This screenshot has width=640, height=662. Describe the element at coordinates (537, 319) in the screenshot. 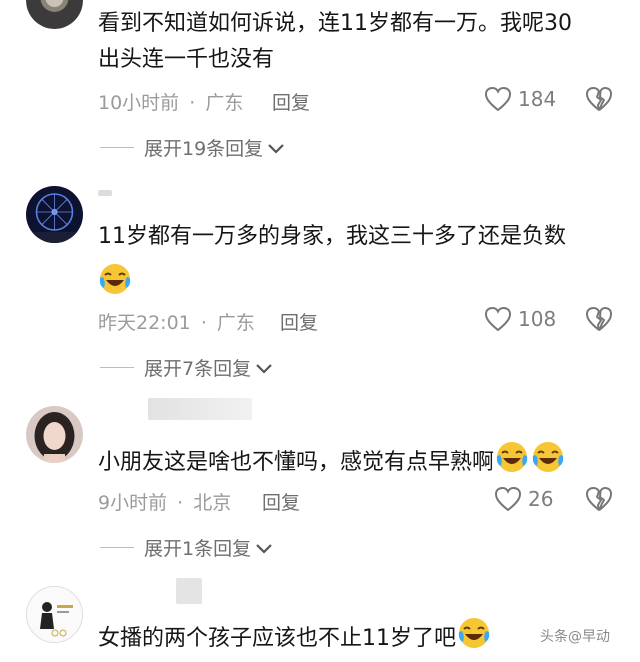

I see `like-count: 108` at that location.